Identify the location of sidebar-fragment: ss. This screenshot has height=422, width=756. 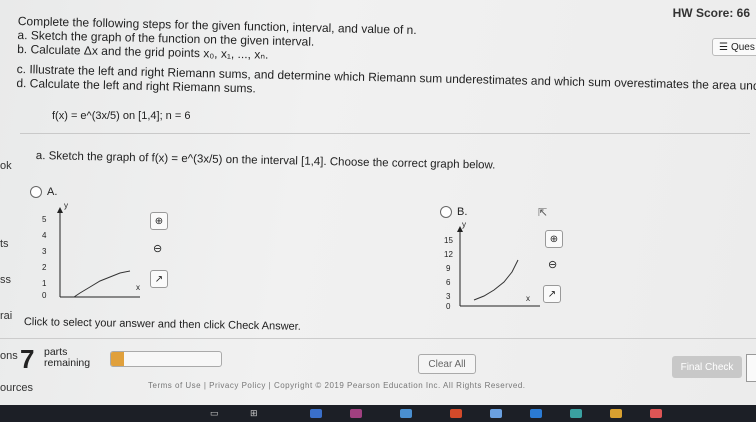
(5, 280).